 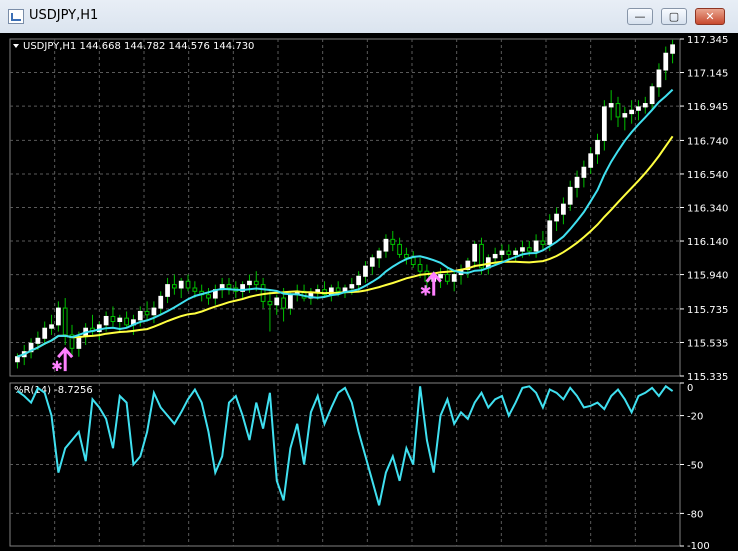 What do you see at coordinates (707, 175) in the screenshot?
I see `price-tick-label: 116.540` at bounding box center [707, 175].